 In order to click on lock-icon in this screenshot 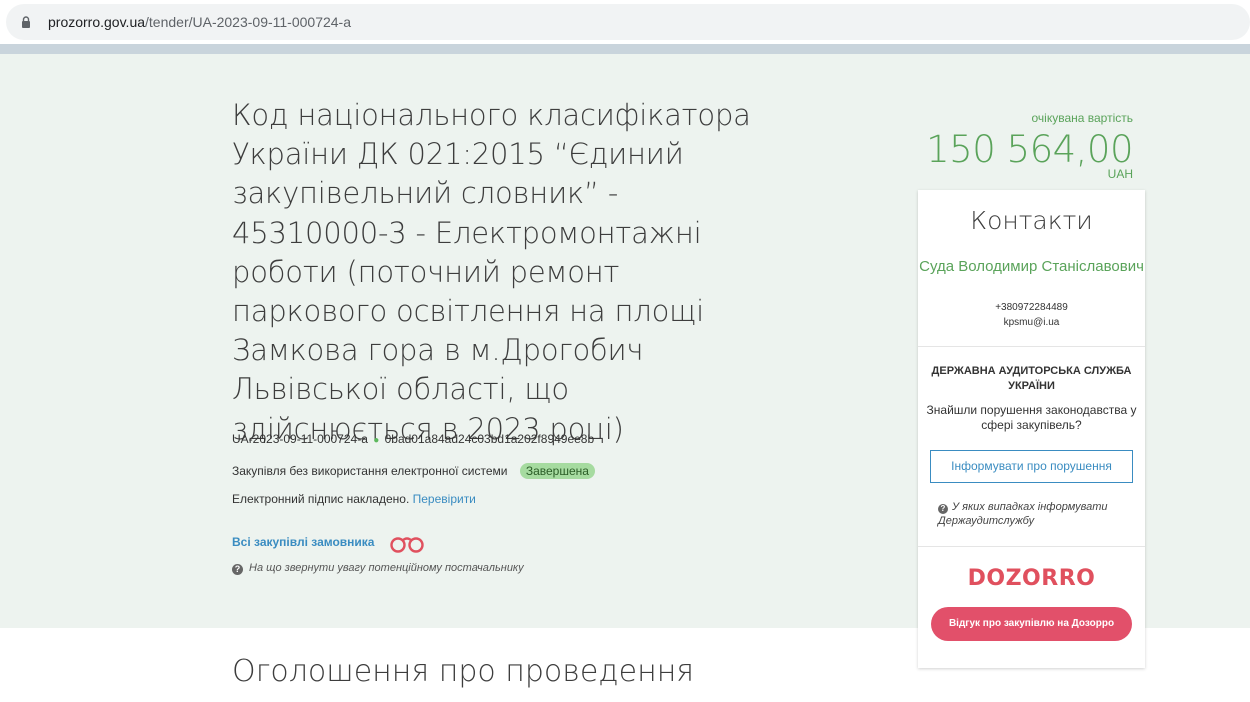, I will do `click(26, 22)`.